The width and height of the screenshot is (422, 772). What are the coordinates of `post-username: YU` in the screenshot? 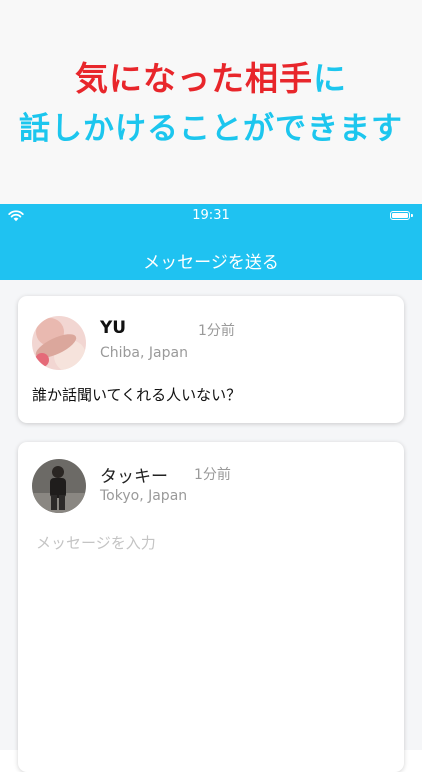 It's located at (113, 328).